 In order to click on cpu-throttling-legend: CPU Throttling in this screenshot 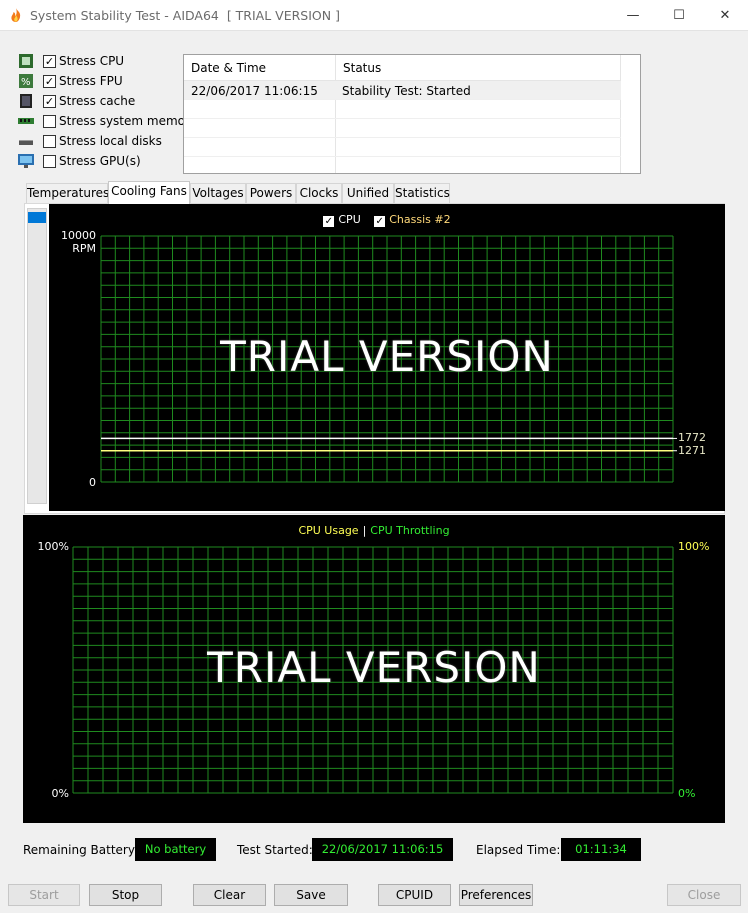, I will do `click(410, 530)`.